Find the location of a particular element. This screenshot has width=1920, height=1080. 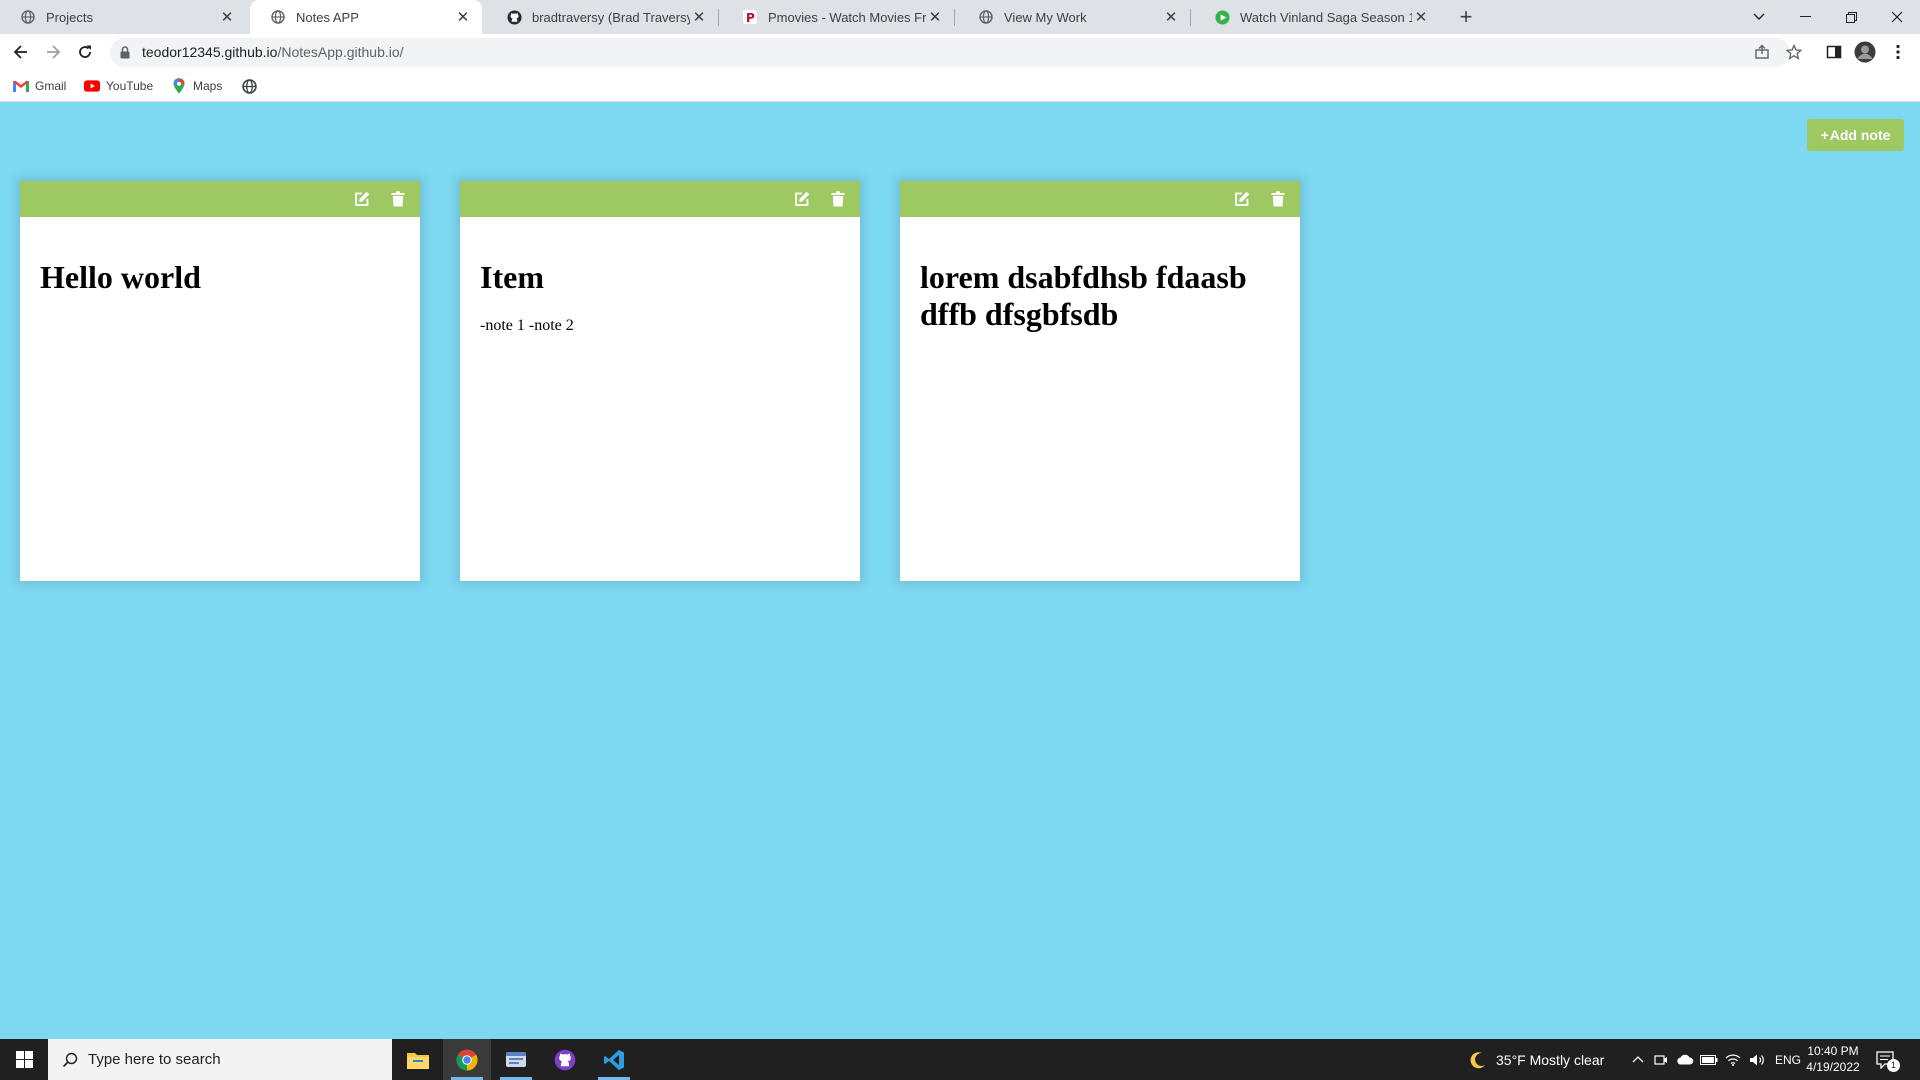

back-button is located at coordinates (21, 52).